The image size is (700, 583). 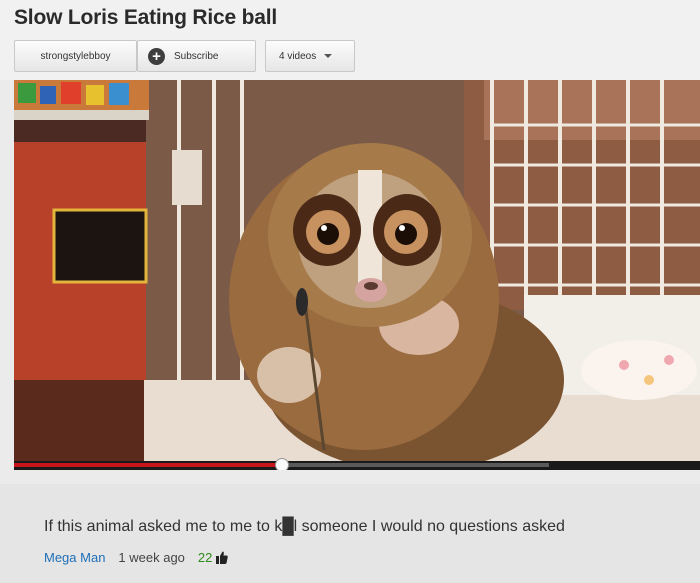 I want to click on video-title: Slow Loris Eating Rice ball, so click(x=145, y=17).